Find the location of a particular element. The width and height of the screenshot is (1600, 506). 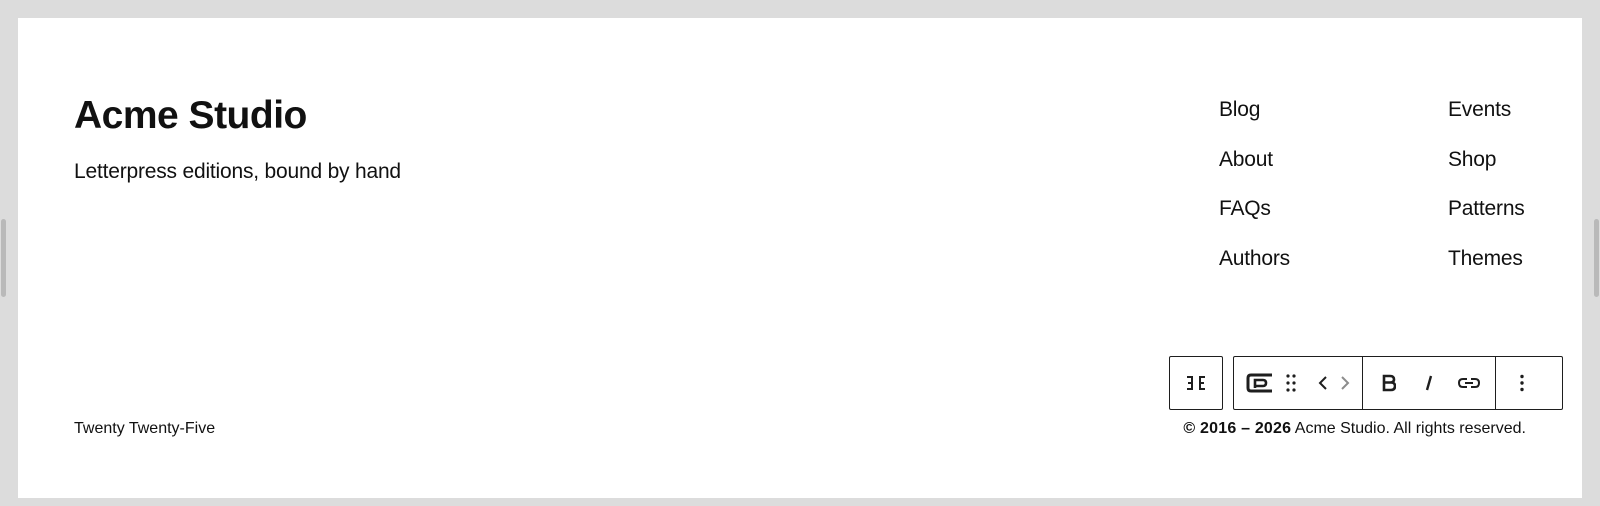

toolbar-parent-group is located at coordinates (1196, 383).